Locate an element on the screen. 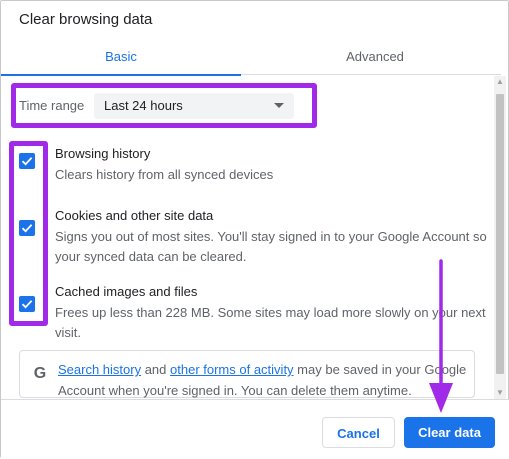 The height and width of the screenshot is (459, 509). dialog-title: Clear browsing data is located at coordinates (86, 19).